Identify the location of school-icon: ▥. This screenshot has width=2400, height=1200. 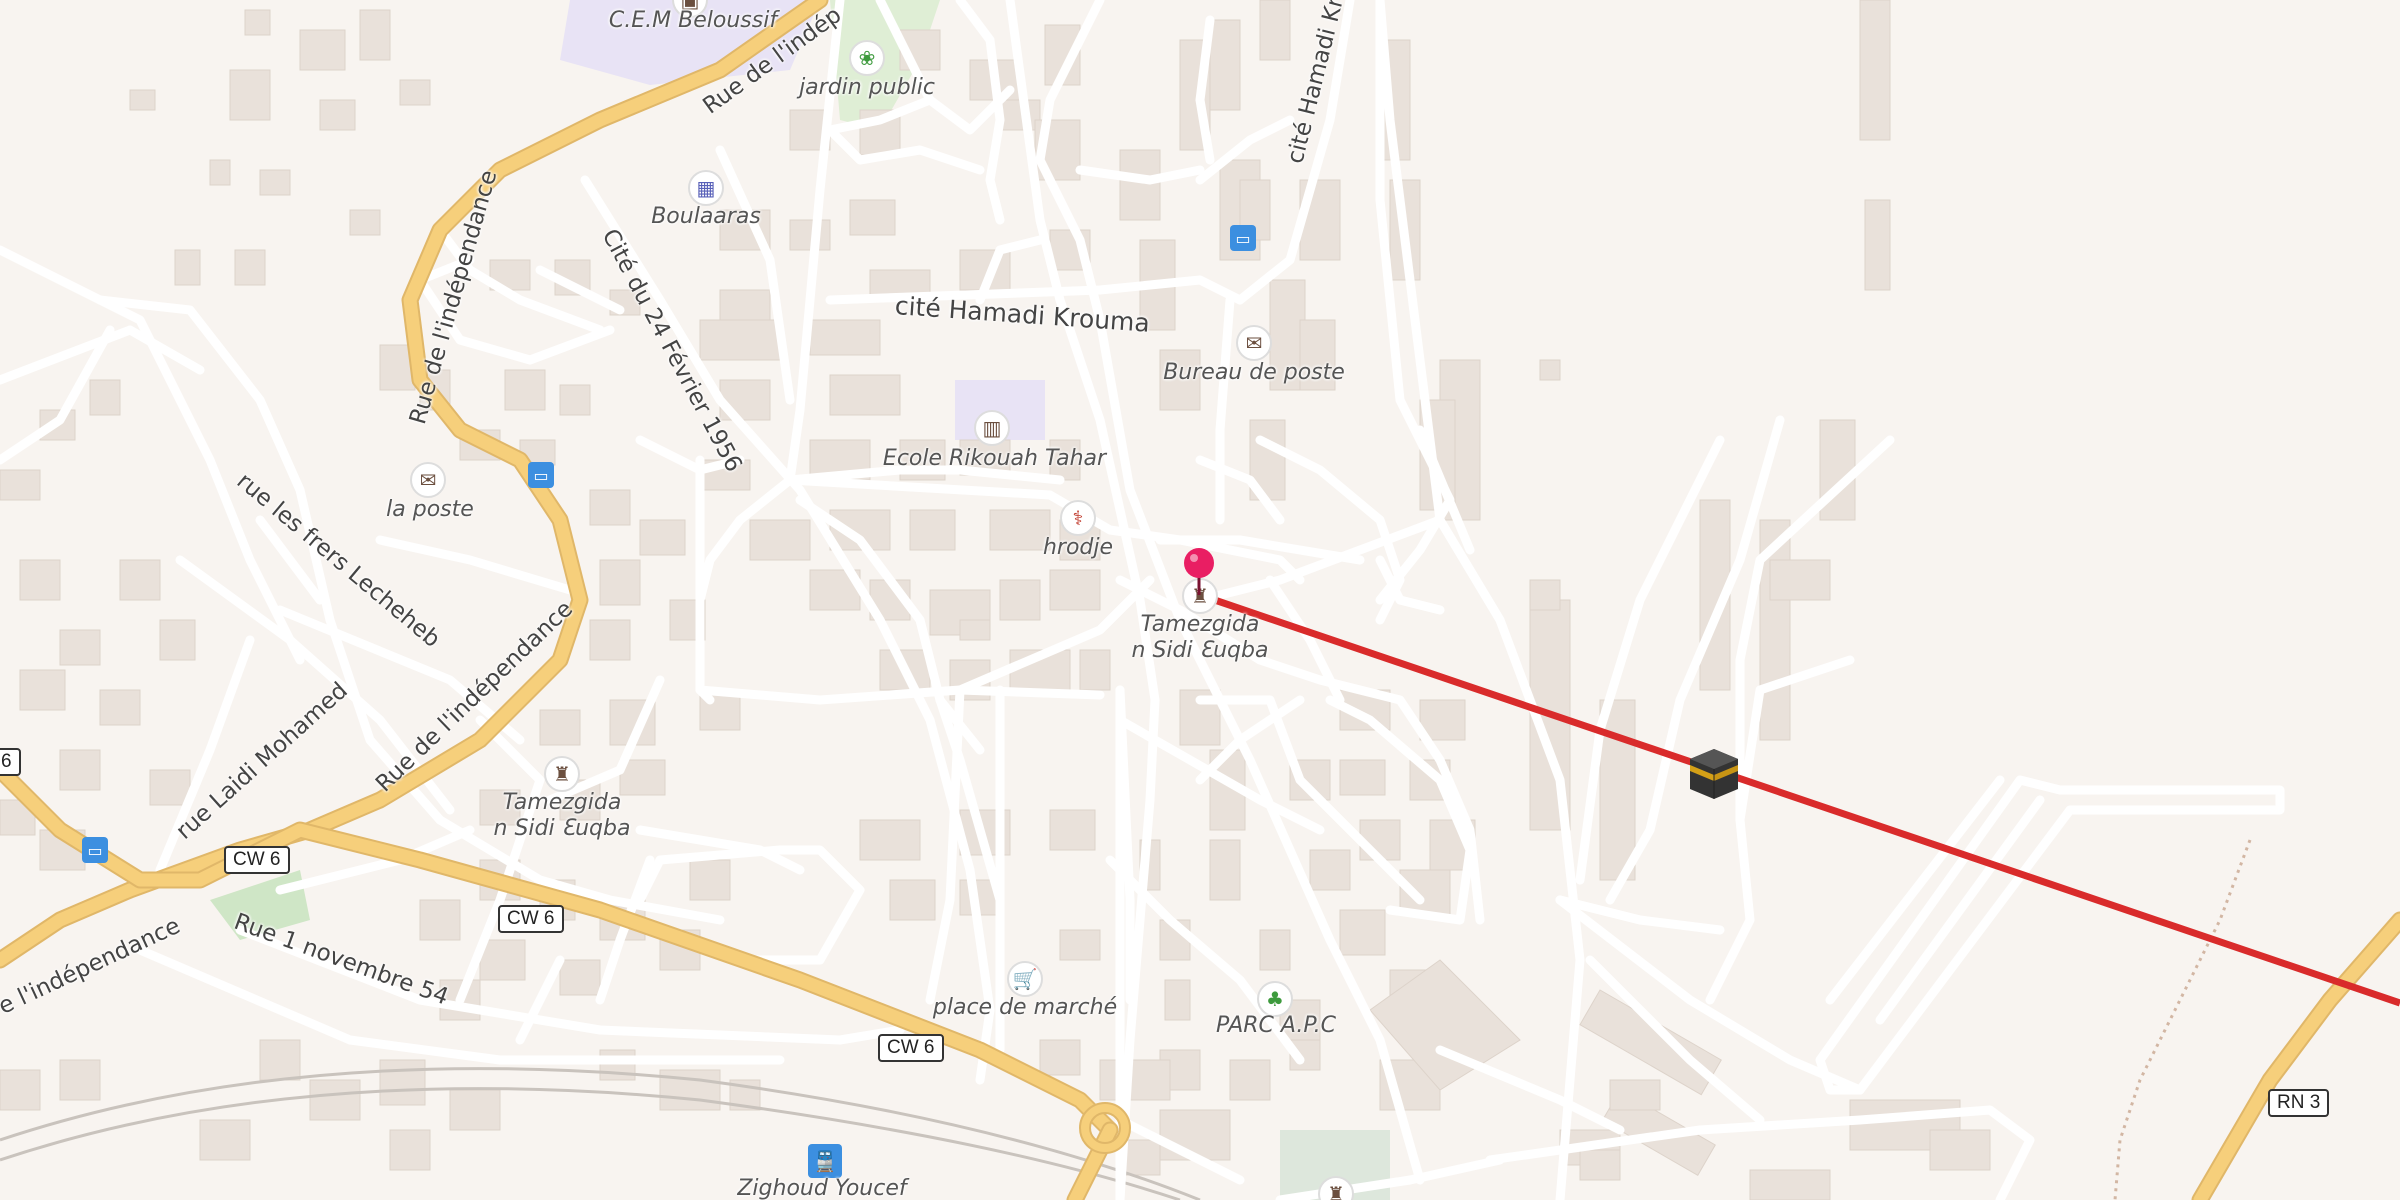
(992, 428).